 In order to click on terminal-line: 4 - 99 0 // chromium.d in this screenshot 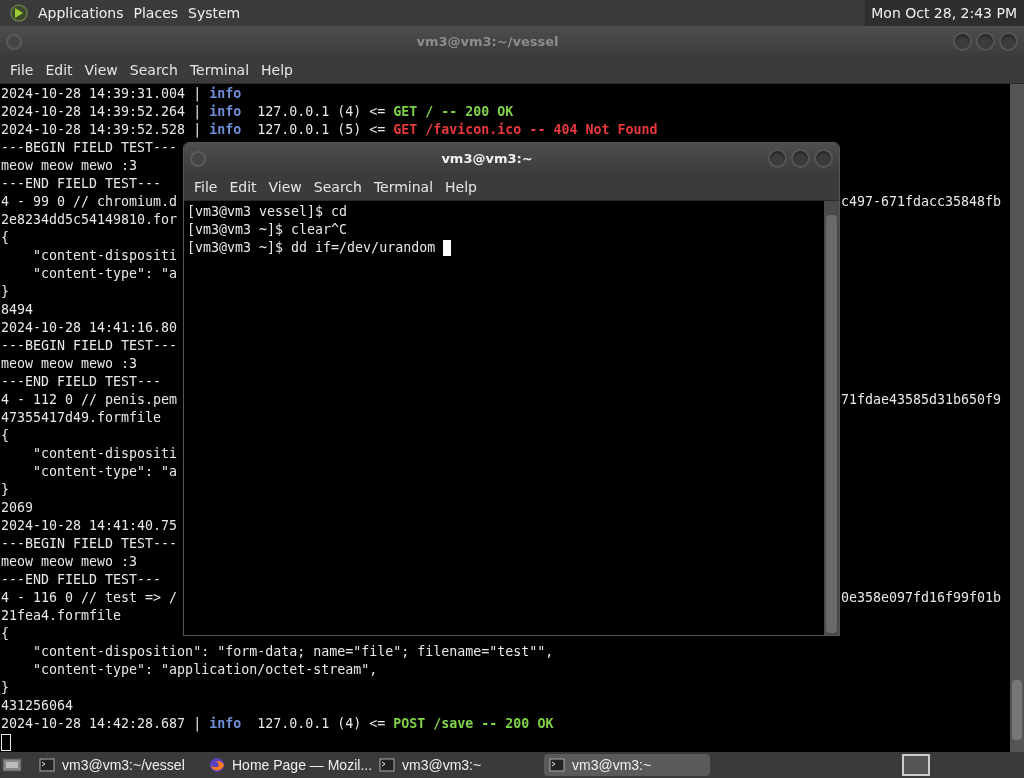, I will do `click(89, 202)`.